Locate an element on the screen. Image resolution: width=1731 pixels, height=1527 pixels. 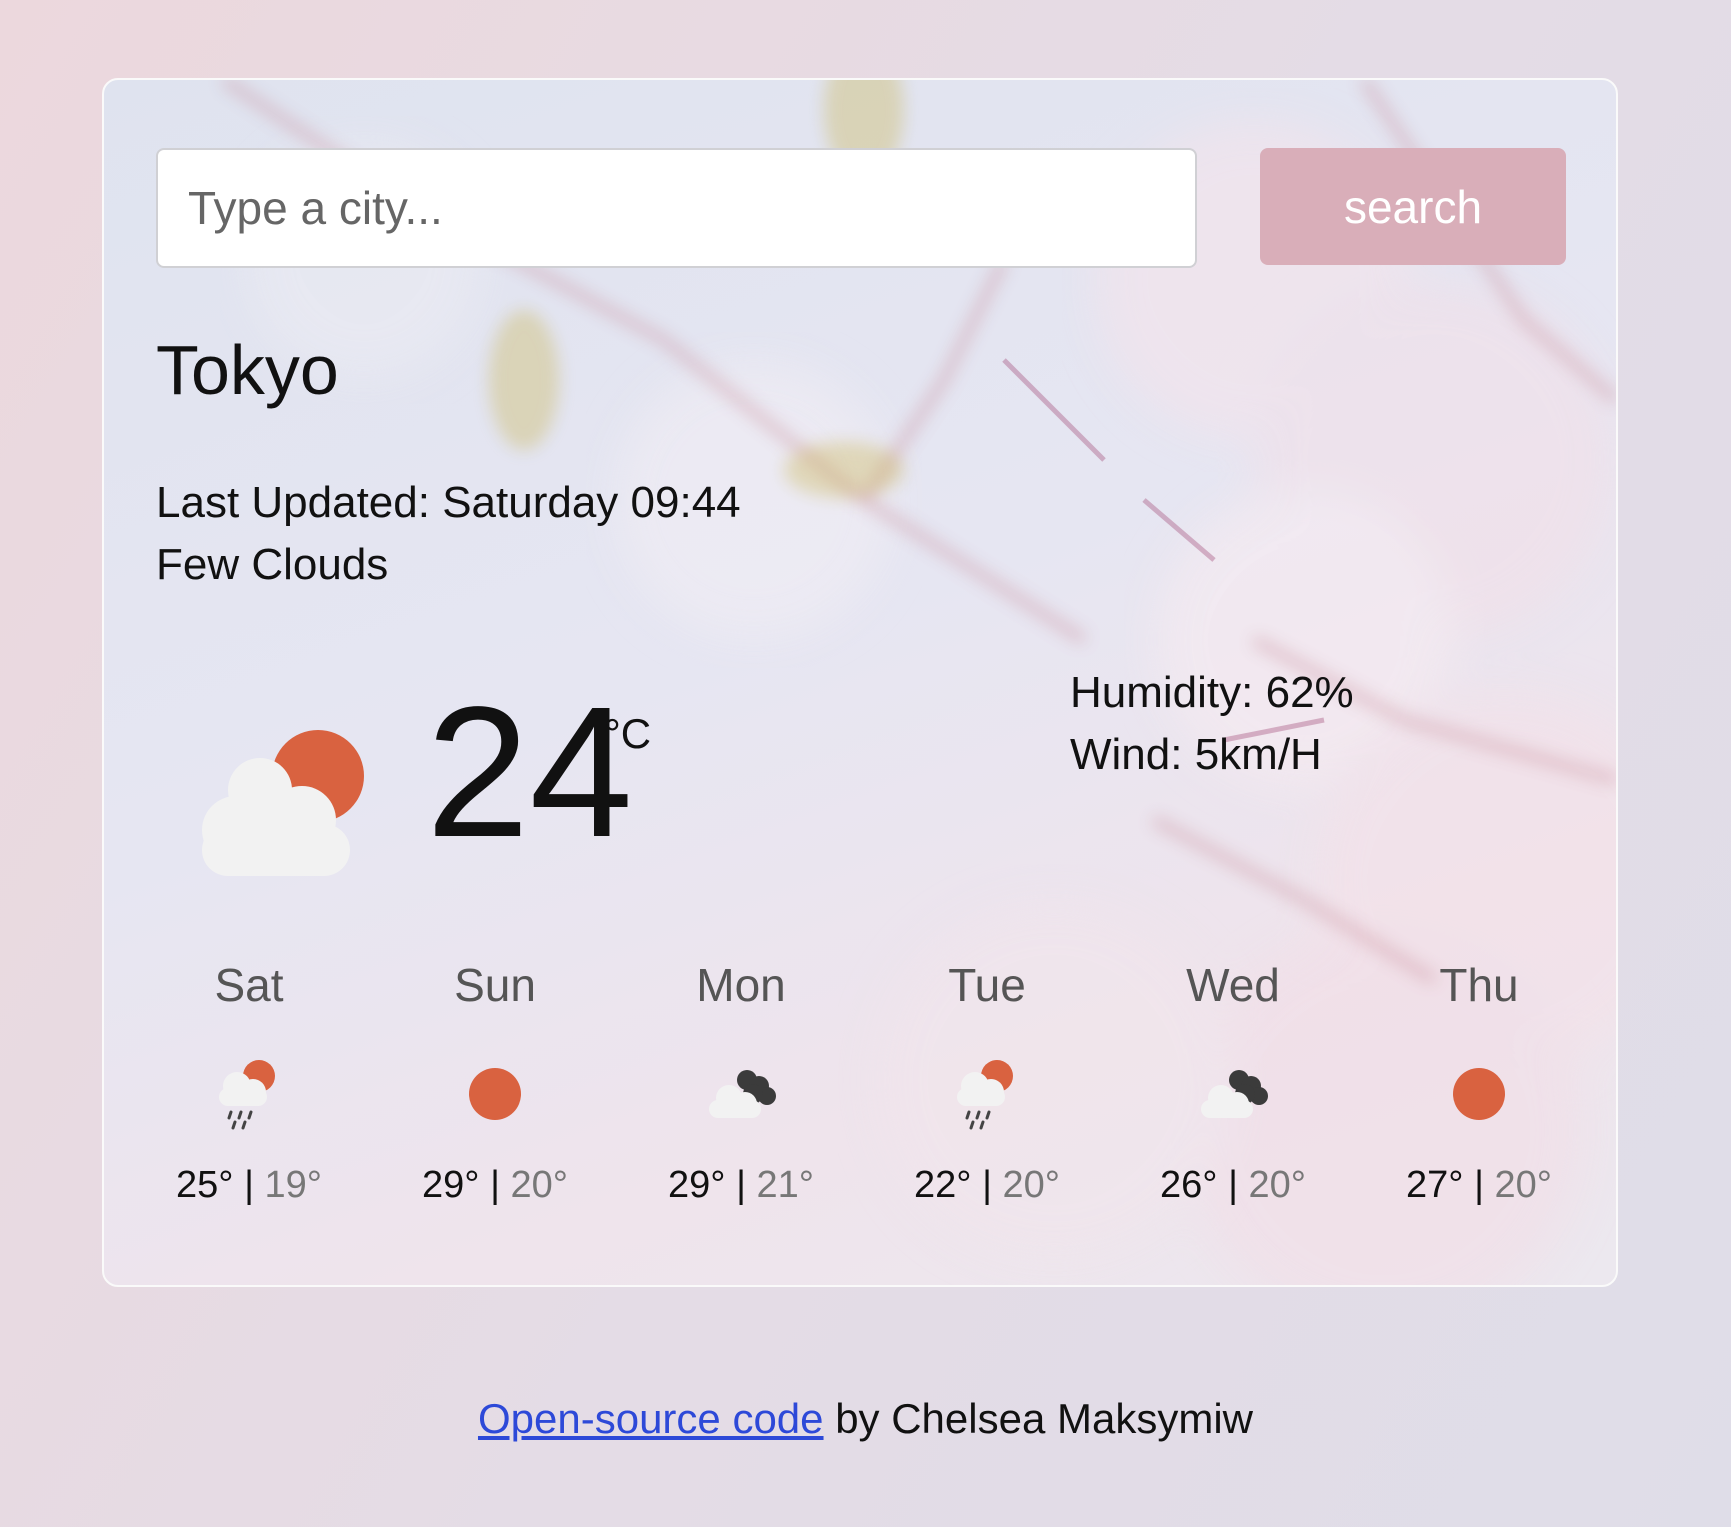
footer-author: by Chelsea Maksymiw is located at coordinates (1038, 1418).